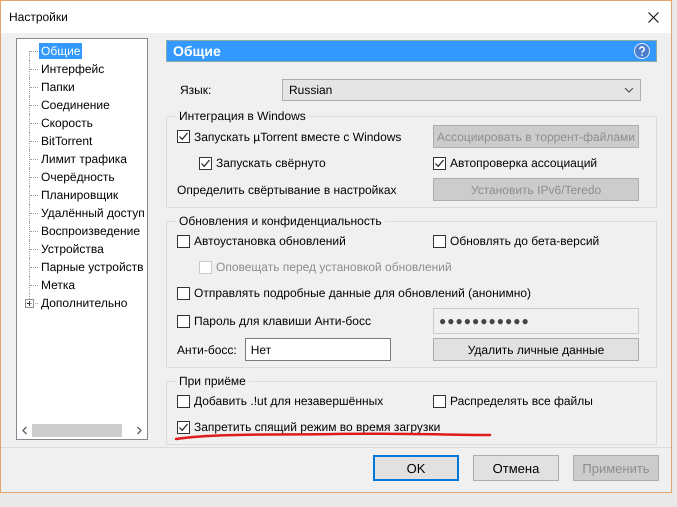 This screenshot has height=507, width=677. What do you see at coordinates (79, 195) in the screenshot?
I see `tree-item: Планировщик` at bounding box center [79, 195].